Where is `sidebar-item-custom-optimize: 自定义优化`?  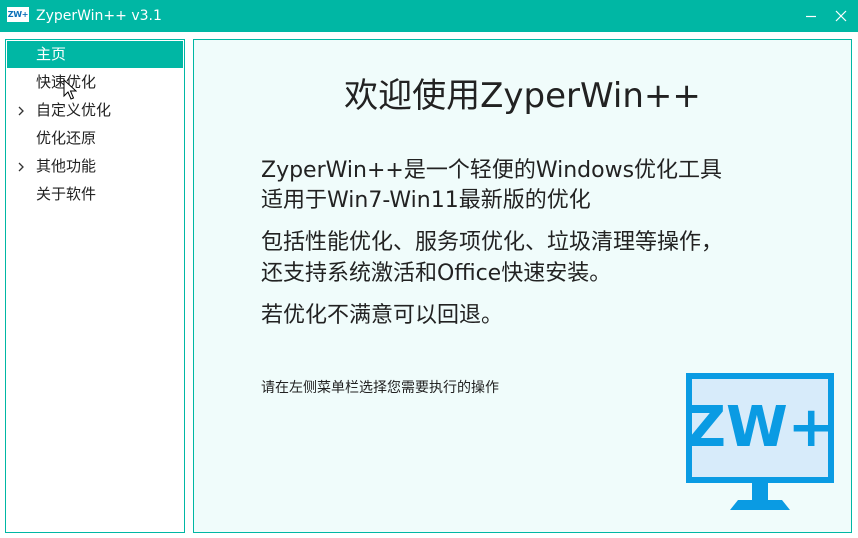 sidebar-item-custom-optimize: 自定义优化 is located at coordinates (95, 110).